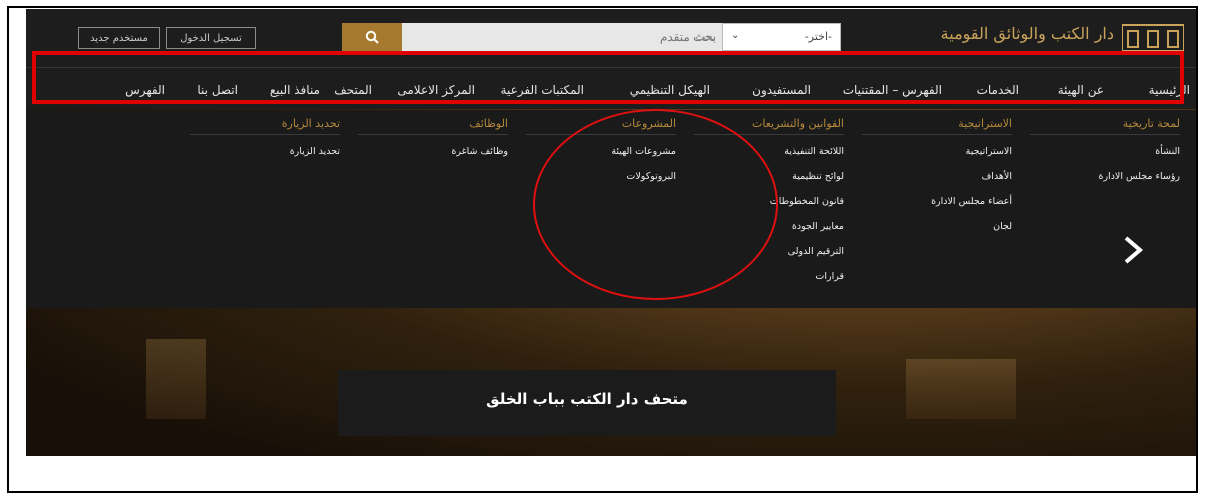 This screenshot has width=1208, height=502. Describe the element at coordinates (932, 201) in the screenshot. I see `menu-item: أعضاء مجلس الادارة` at that location.